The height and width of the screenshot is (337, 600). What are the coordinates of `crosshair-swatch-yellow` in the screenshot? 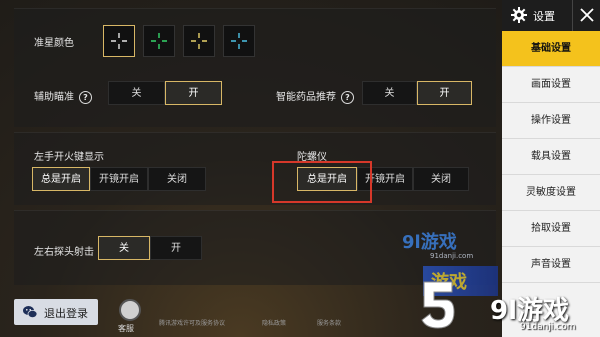 It's located at (199, 41).